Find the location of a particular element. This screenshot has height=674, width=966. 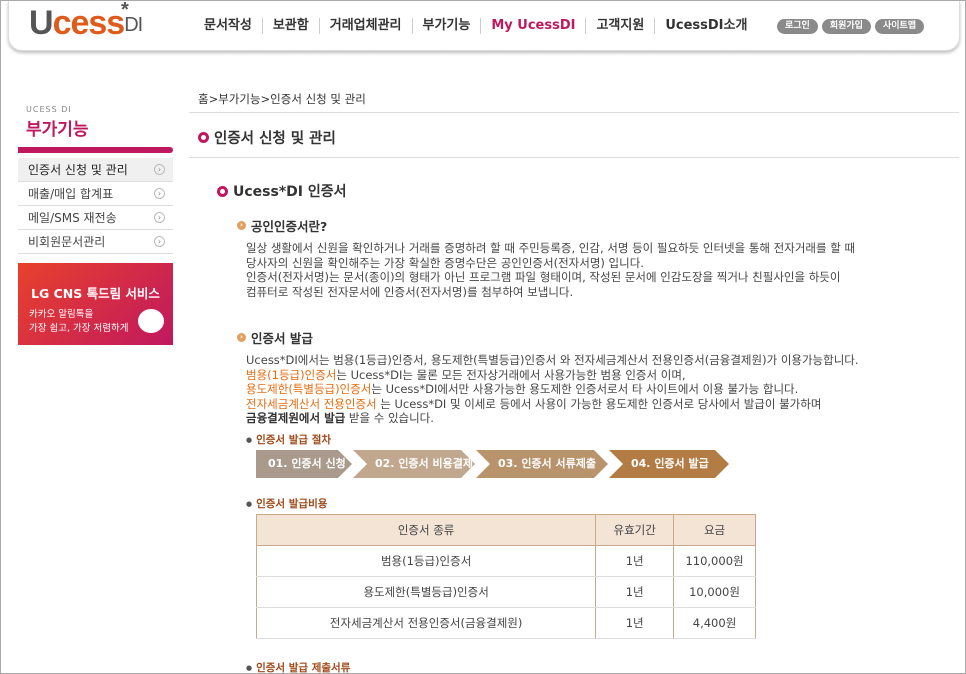

util-button: 로그인 is located at coordinates (797, 26).